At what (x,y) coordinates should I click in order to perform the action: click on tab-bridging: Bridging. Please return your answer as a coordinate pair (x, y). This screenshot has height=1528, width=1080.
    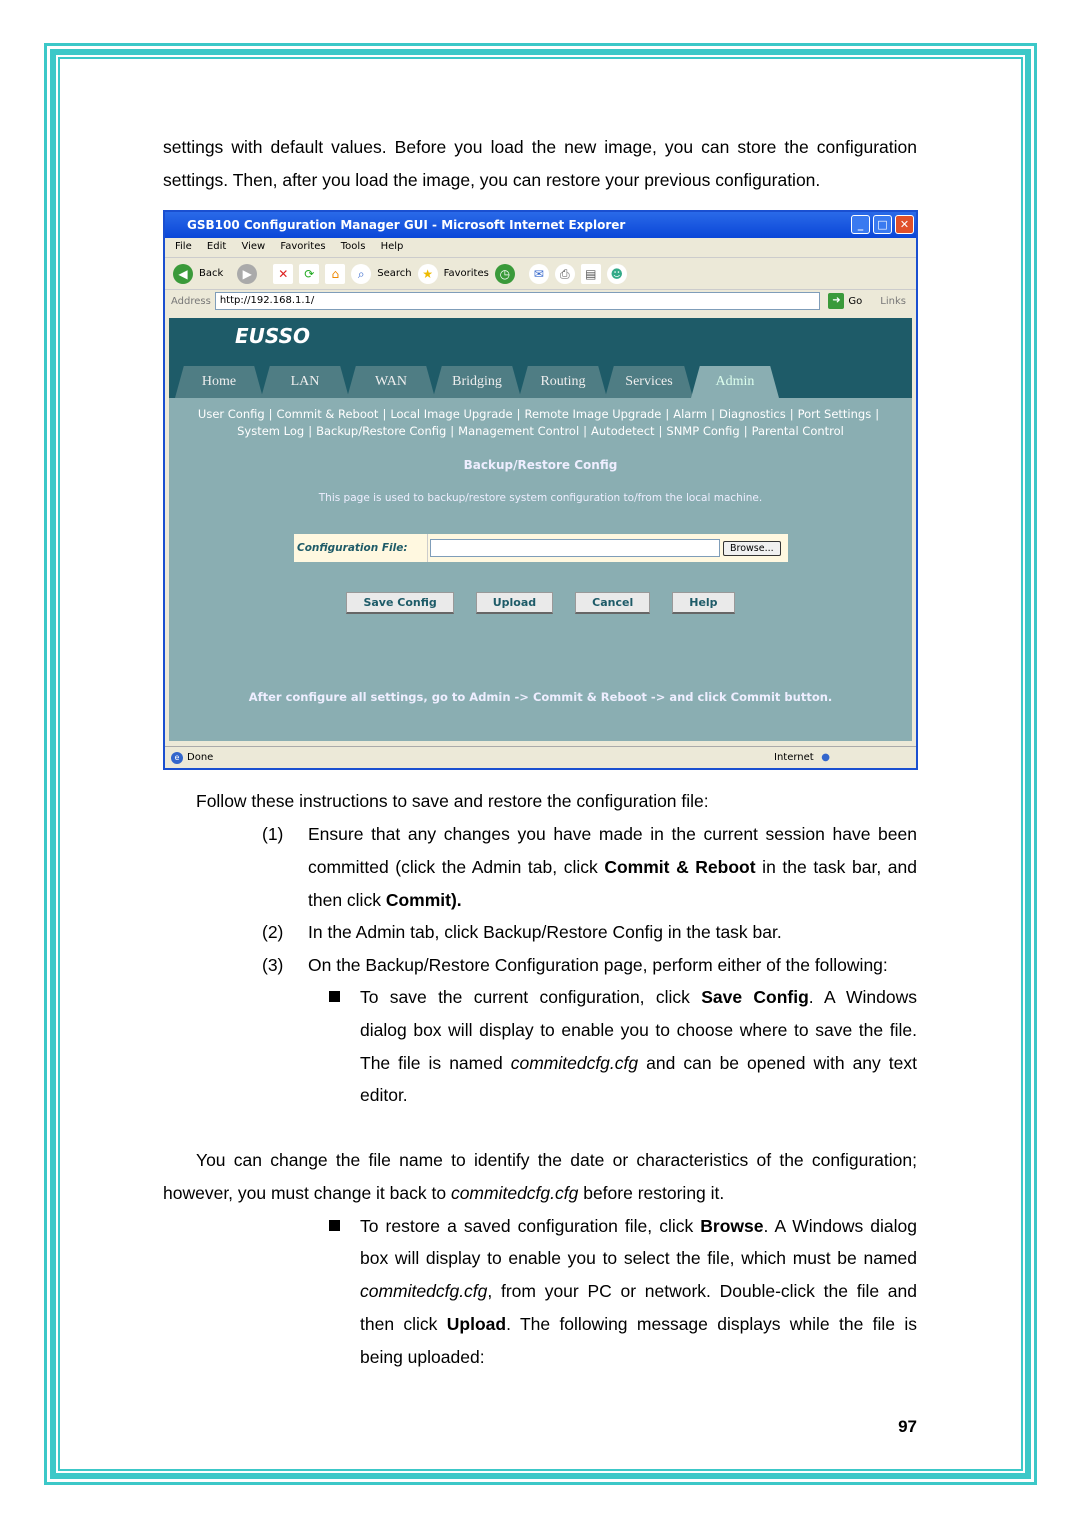
    Looking at the image, I should click on (477, 382).